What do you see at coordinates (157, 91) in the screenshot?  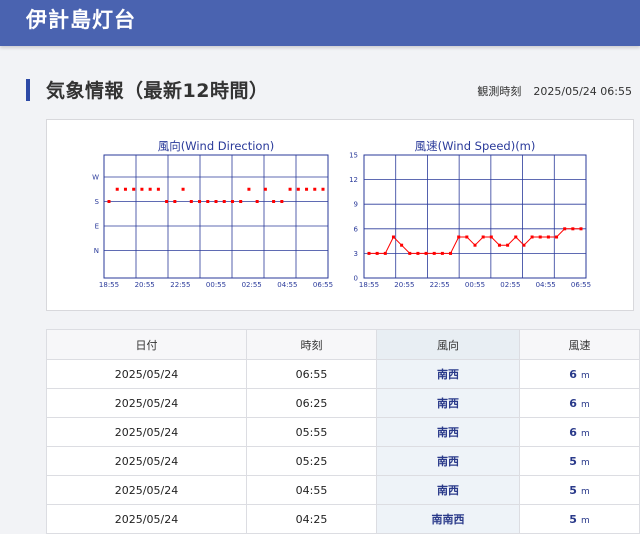 I see `section-title: 気象情報（最新12時間）` at bounding box center [157, 91].